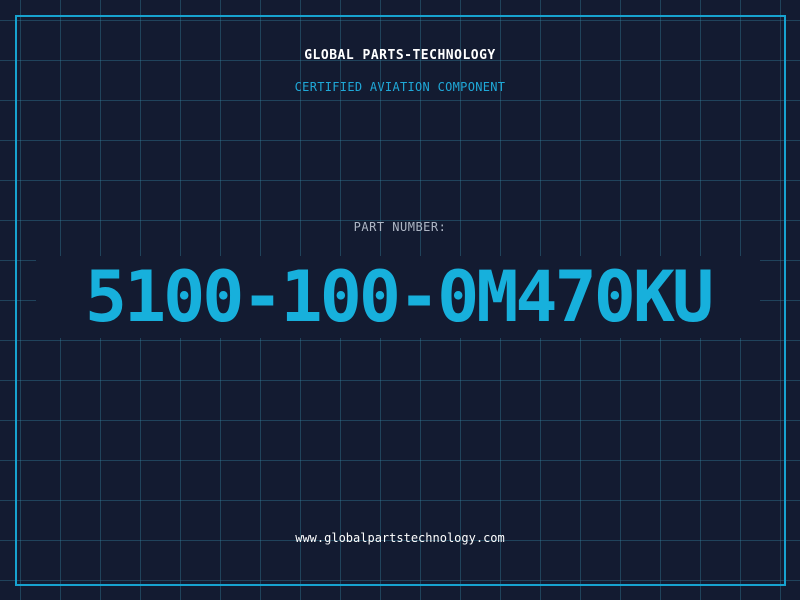  What do you see at coordinates (400, 55) in the screenshot?
I see `brand-name: GLOBAL PARTS-TECHNOLOGY` at bounding box center [400, 55].